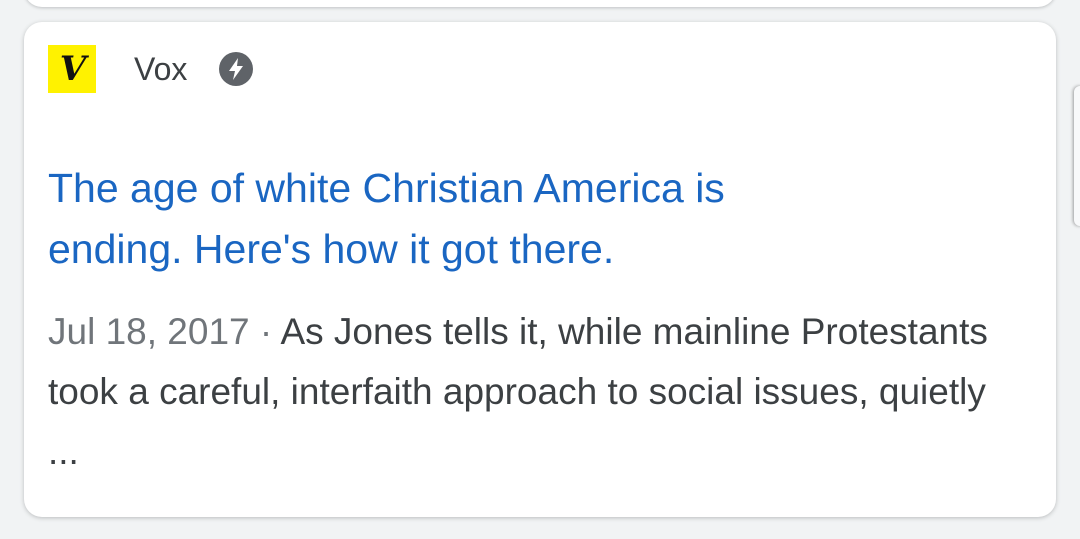 The width and height of the screenshot is (1080, 539). I want to click on vox-favicon-icon: V, so click(72, 69).